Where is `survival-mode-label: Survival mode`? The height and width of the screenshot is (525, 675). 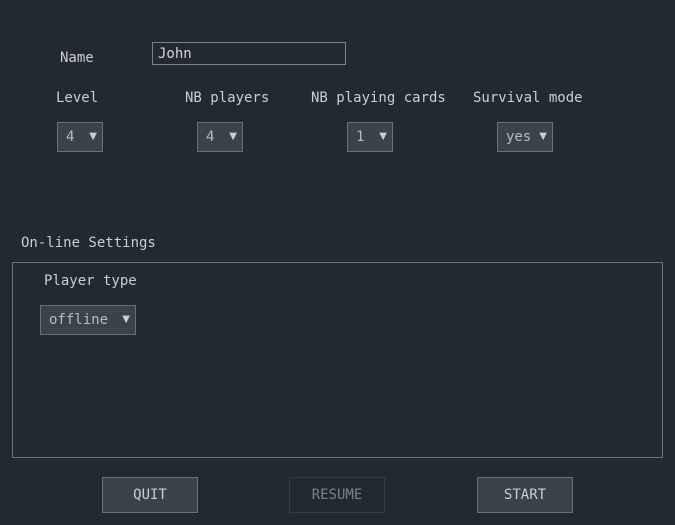 survival-mode-label: Survival mode is located at coordinates (528, 98).